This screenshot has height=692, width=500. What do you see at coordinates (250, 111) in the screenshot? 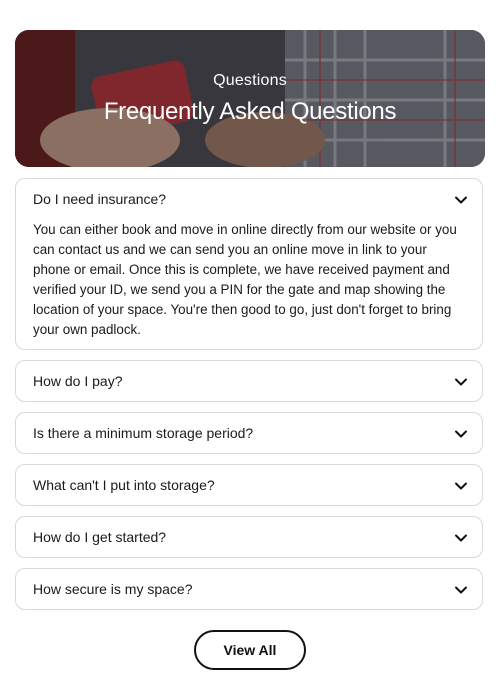
I see `page-title: Frequently Asked Questions` at bounding box center [250, 111].